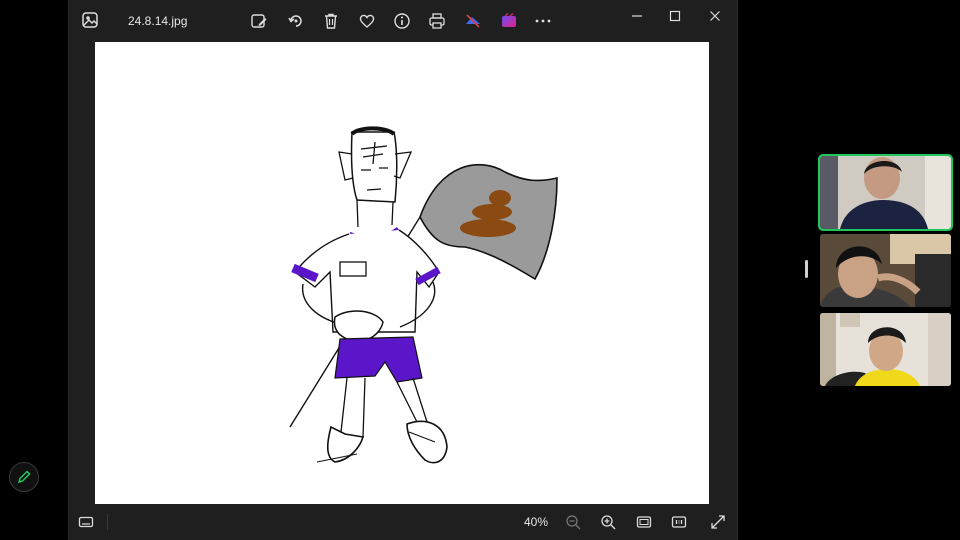 Image resolution: width=960 pixels, height=540 pixels. I want to click on title-bar: 24.8.14.jpg, so click(403, 21).